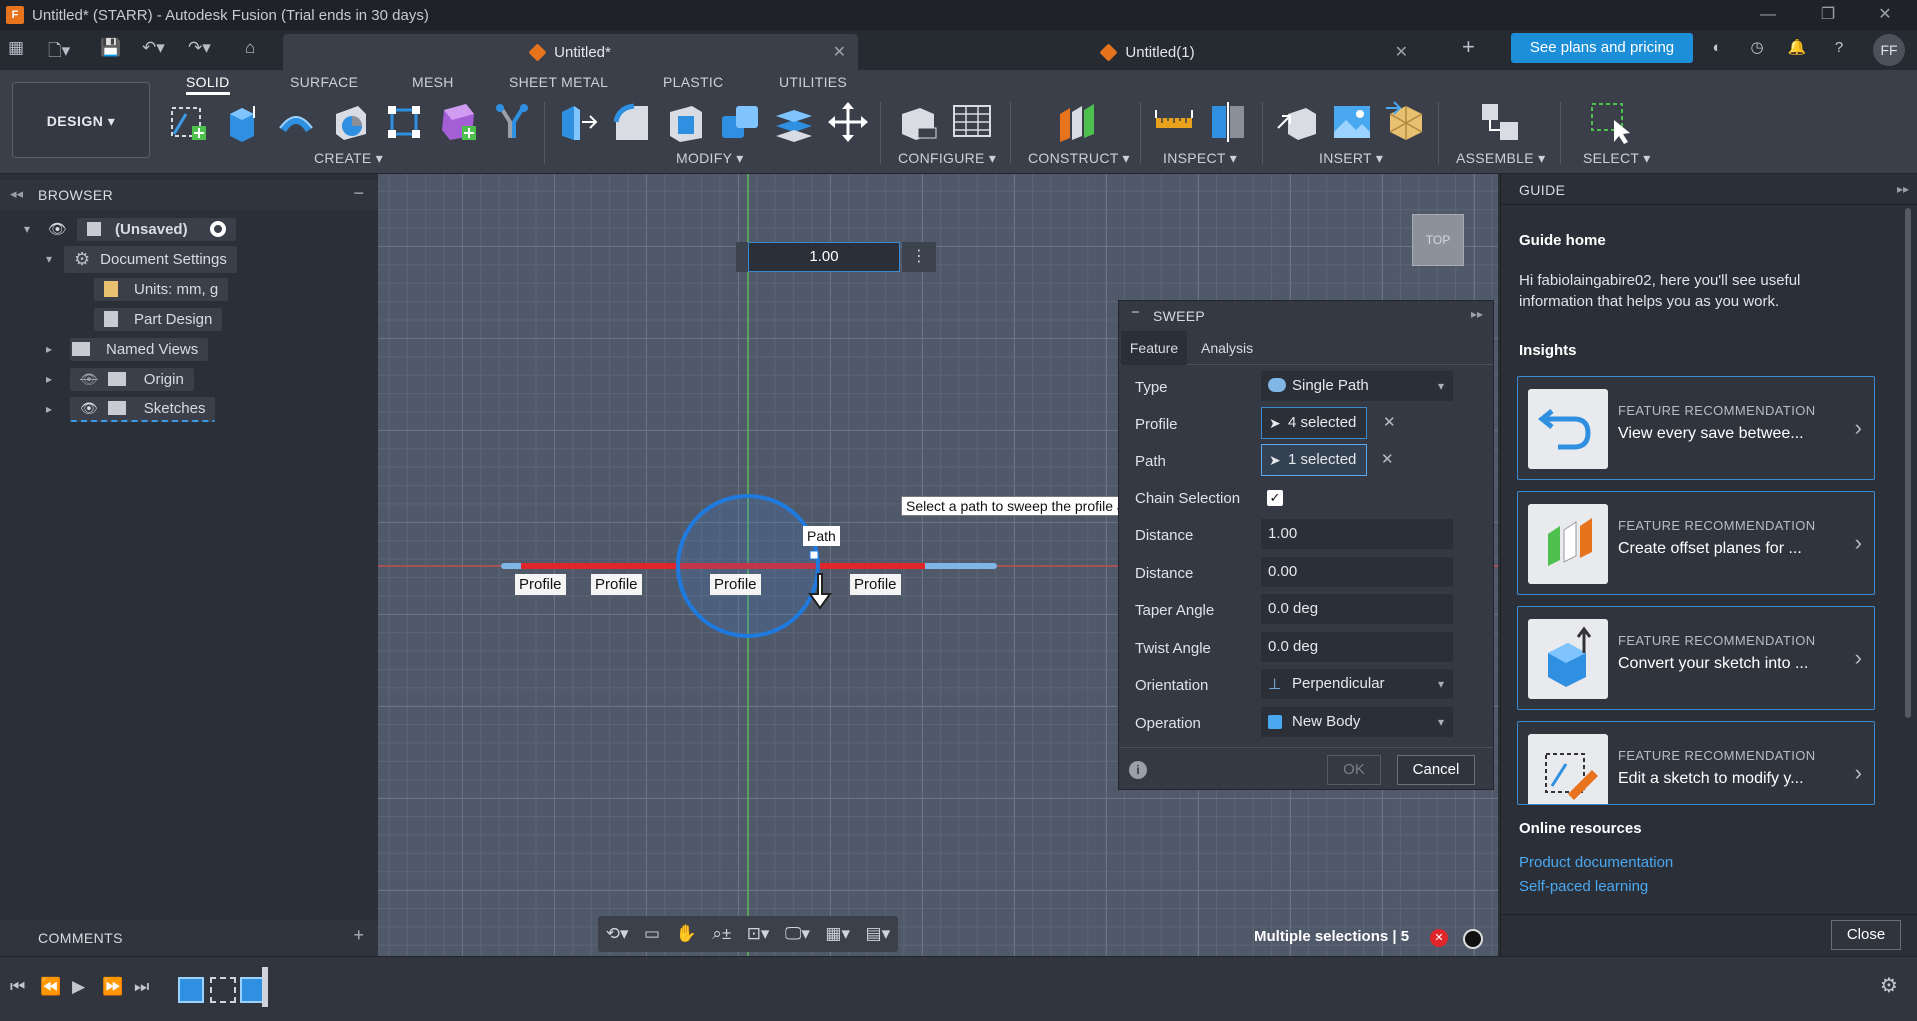  Describe the element at coordinates (1596, 862) in the screenshot. I see `product-documentation-link: Product documentation` at that location.